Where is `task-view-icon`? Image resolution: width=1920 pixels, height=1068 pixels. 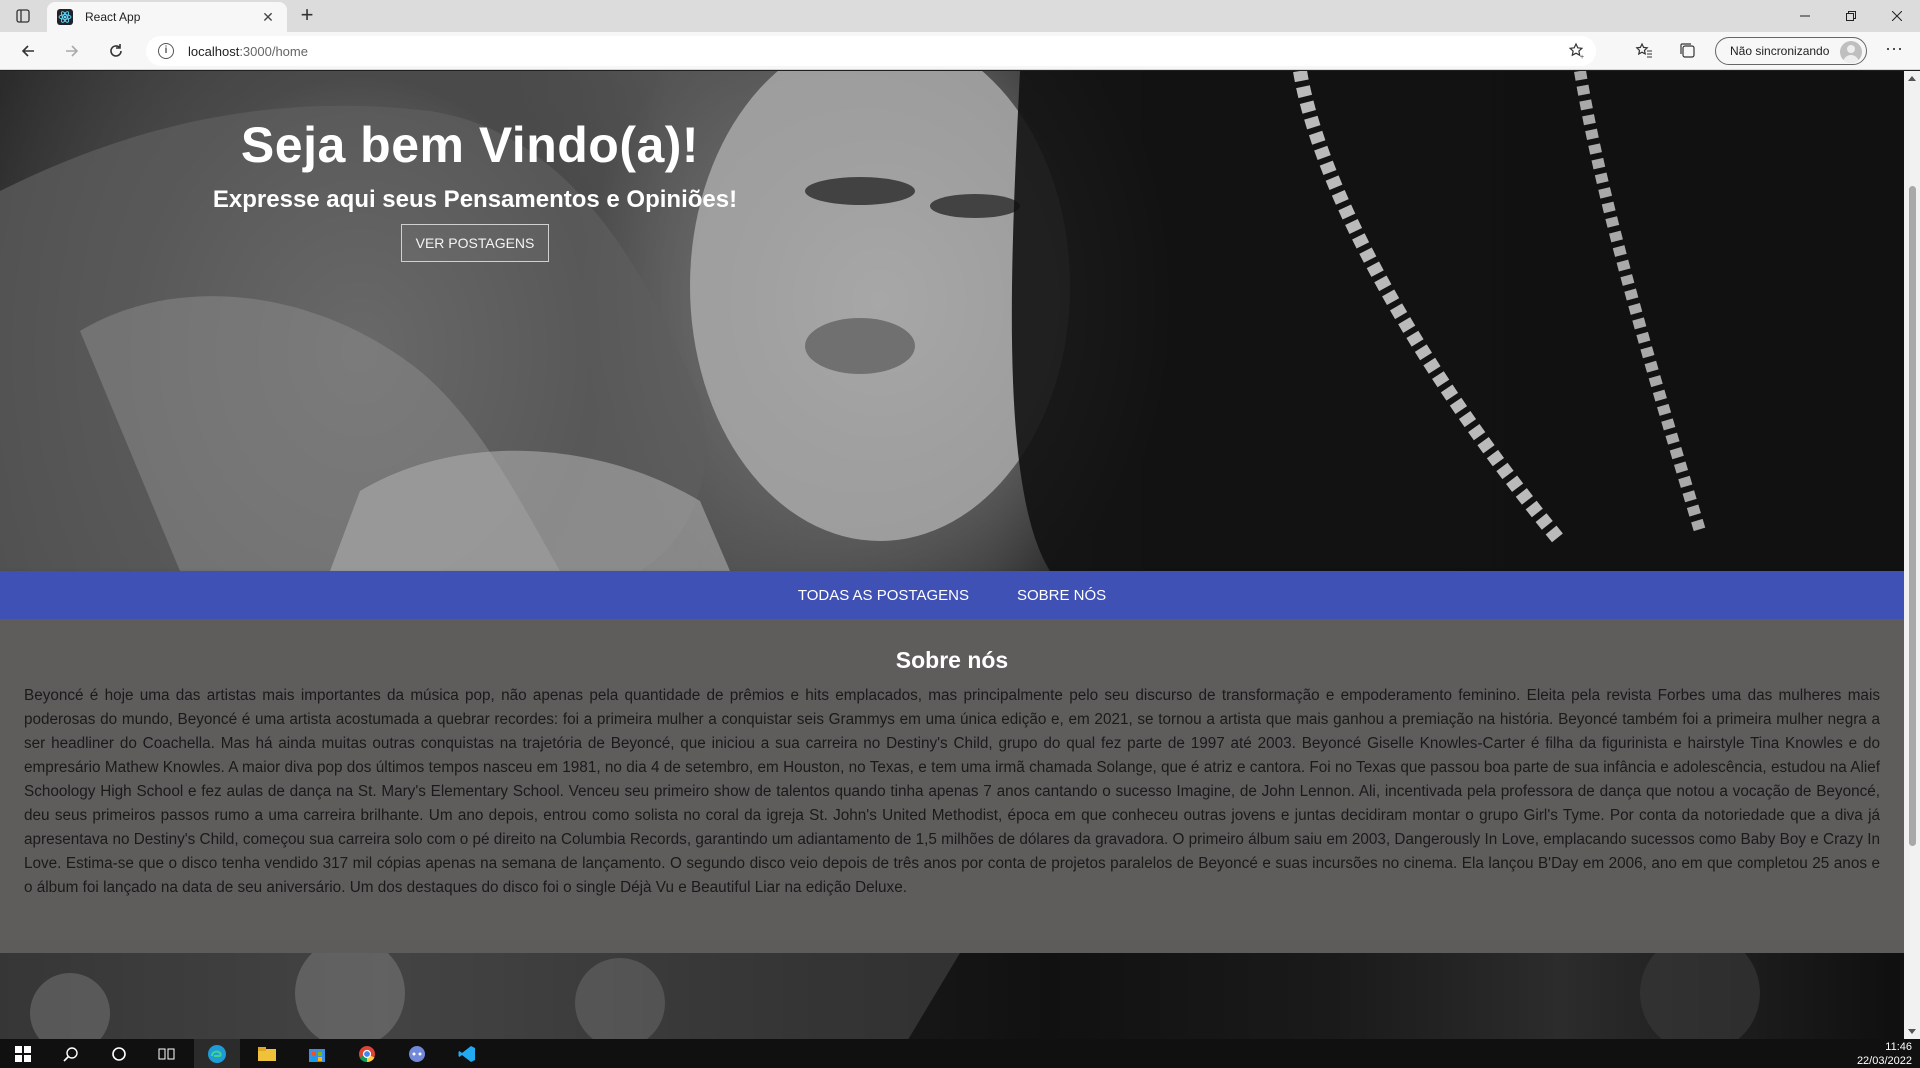
task-view-icon is located at coordinates (167, 1053).